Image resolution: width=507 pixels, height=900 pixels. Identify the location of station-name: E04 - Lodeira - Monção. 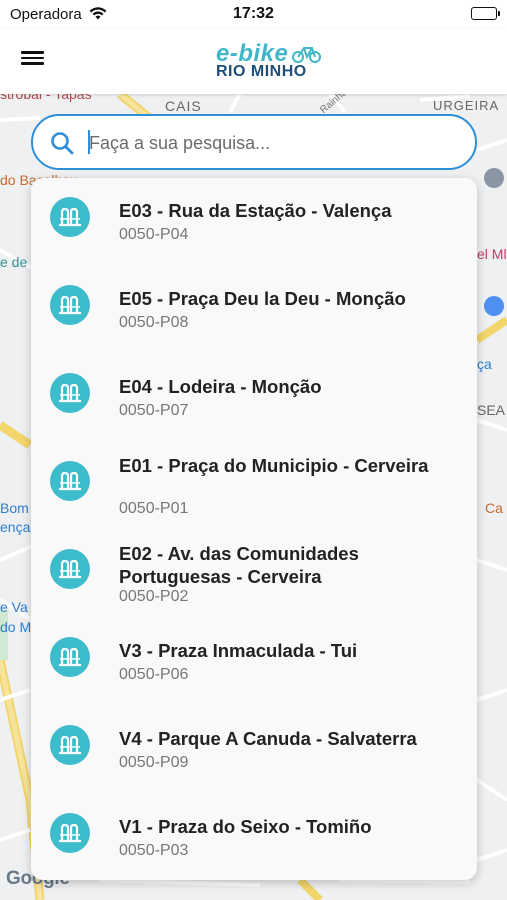
(220, 386).